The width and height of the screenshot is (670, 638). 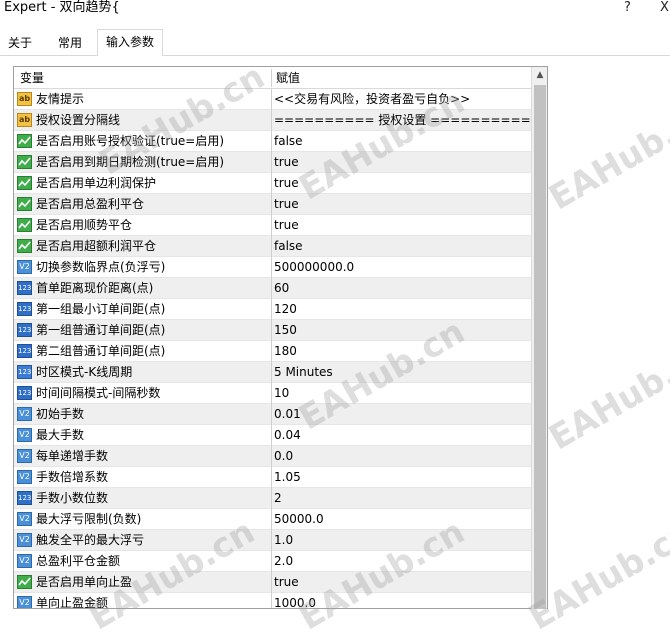 I want to click on table-row: 123 第一组最小订单间距(点) 120, so click(x=273, y=309).